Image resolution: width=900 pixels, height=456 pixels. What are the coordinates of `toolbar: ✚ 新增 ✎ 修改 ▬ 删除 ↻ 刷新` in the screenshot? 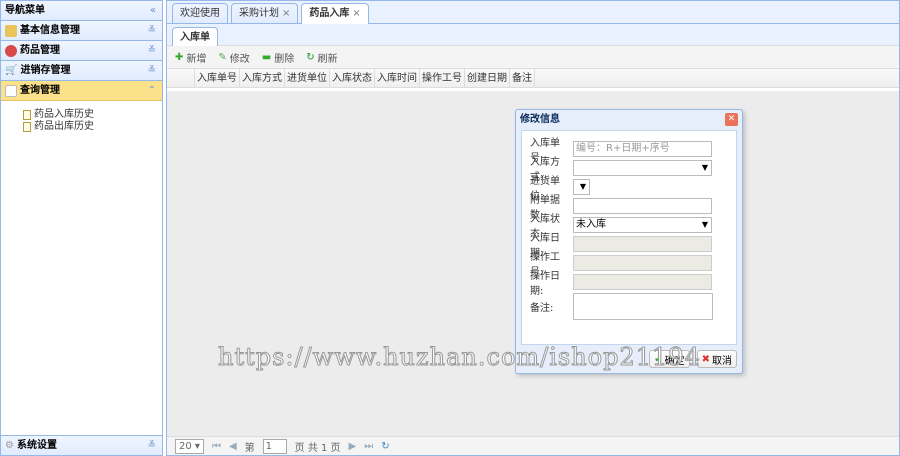 It's located at (533, 57).